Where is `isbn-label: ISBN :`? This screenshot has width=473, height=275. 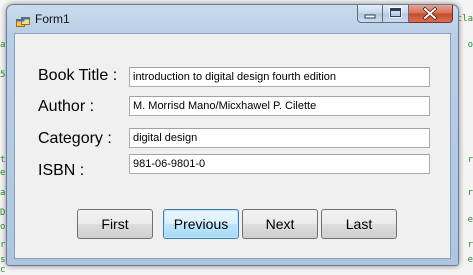
isbn-label: ISBN : is located at coordinates (61, 170).